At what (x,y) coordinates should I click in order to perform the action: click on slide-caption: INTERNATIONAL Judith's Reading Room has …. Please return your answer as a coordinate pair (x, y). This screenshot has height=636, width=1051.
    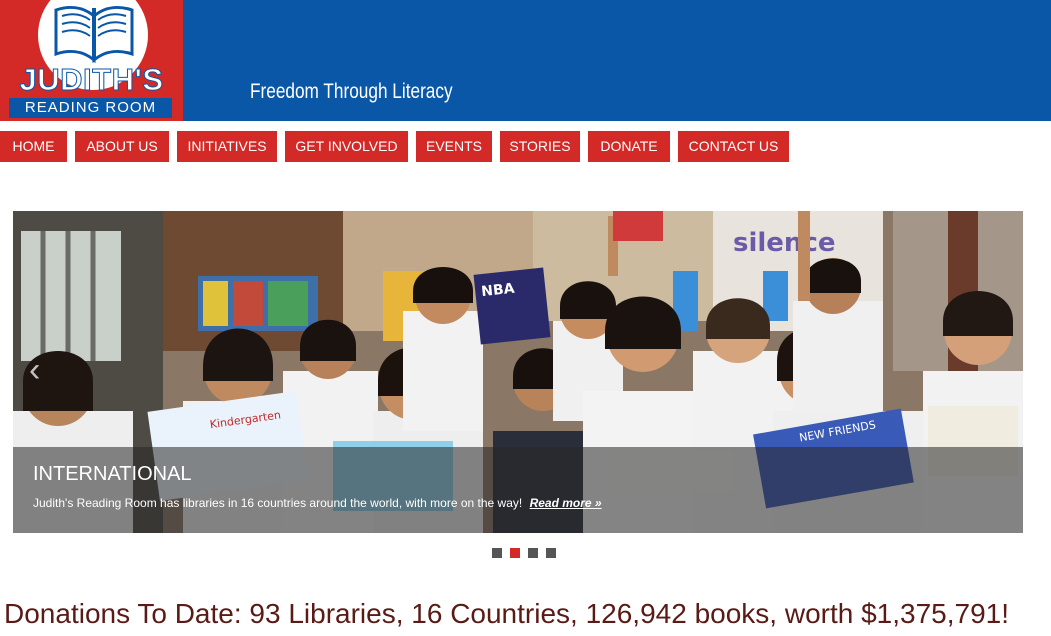
    Looking at the image, I should click on (518, 490).